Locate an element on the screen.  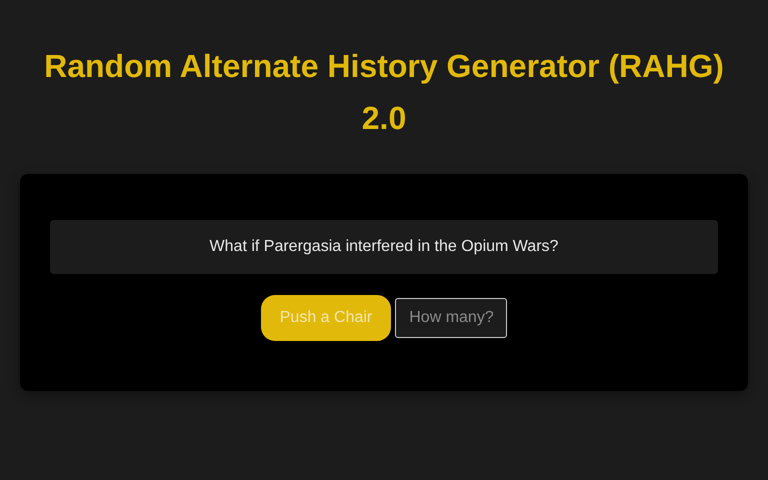
generate-button: Push a Chair is located at coordinates (326, 318).